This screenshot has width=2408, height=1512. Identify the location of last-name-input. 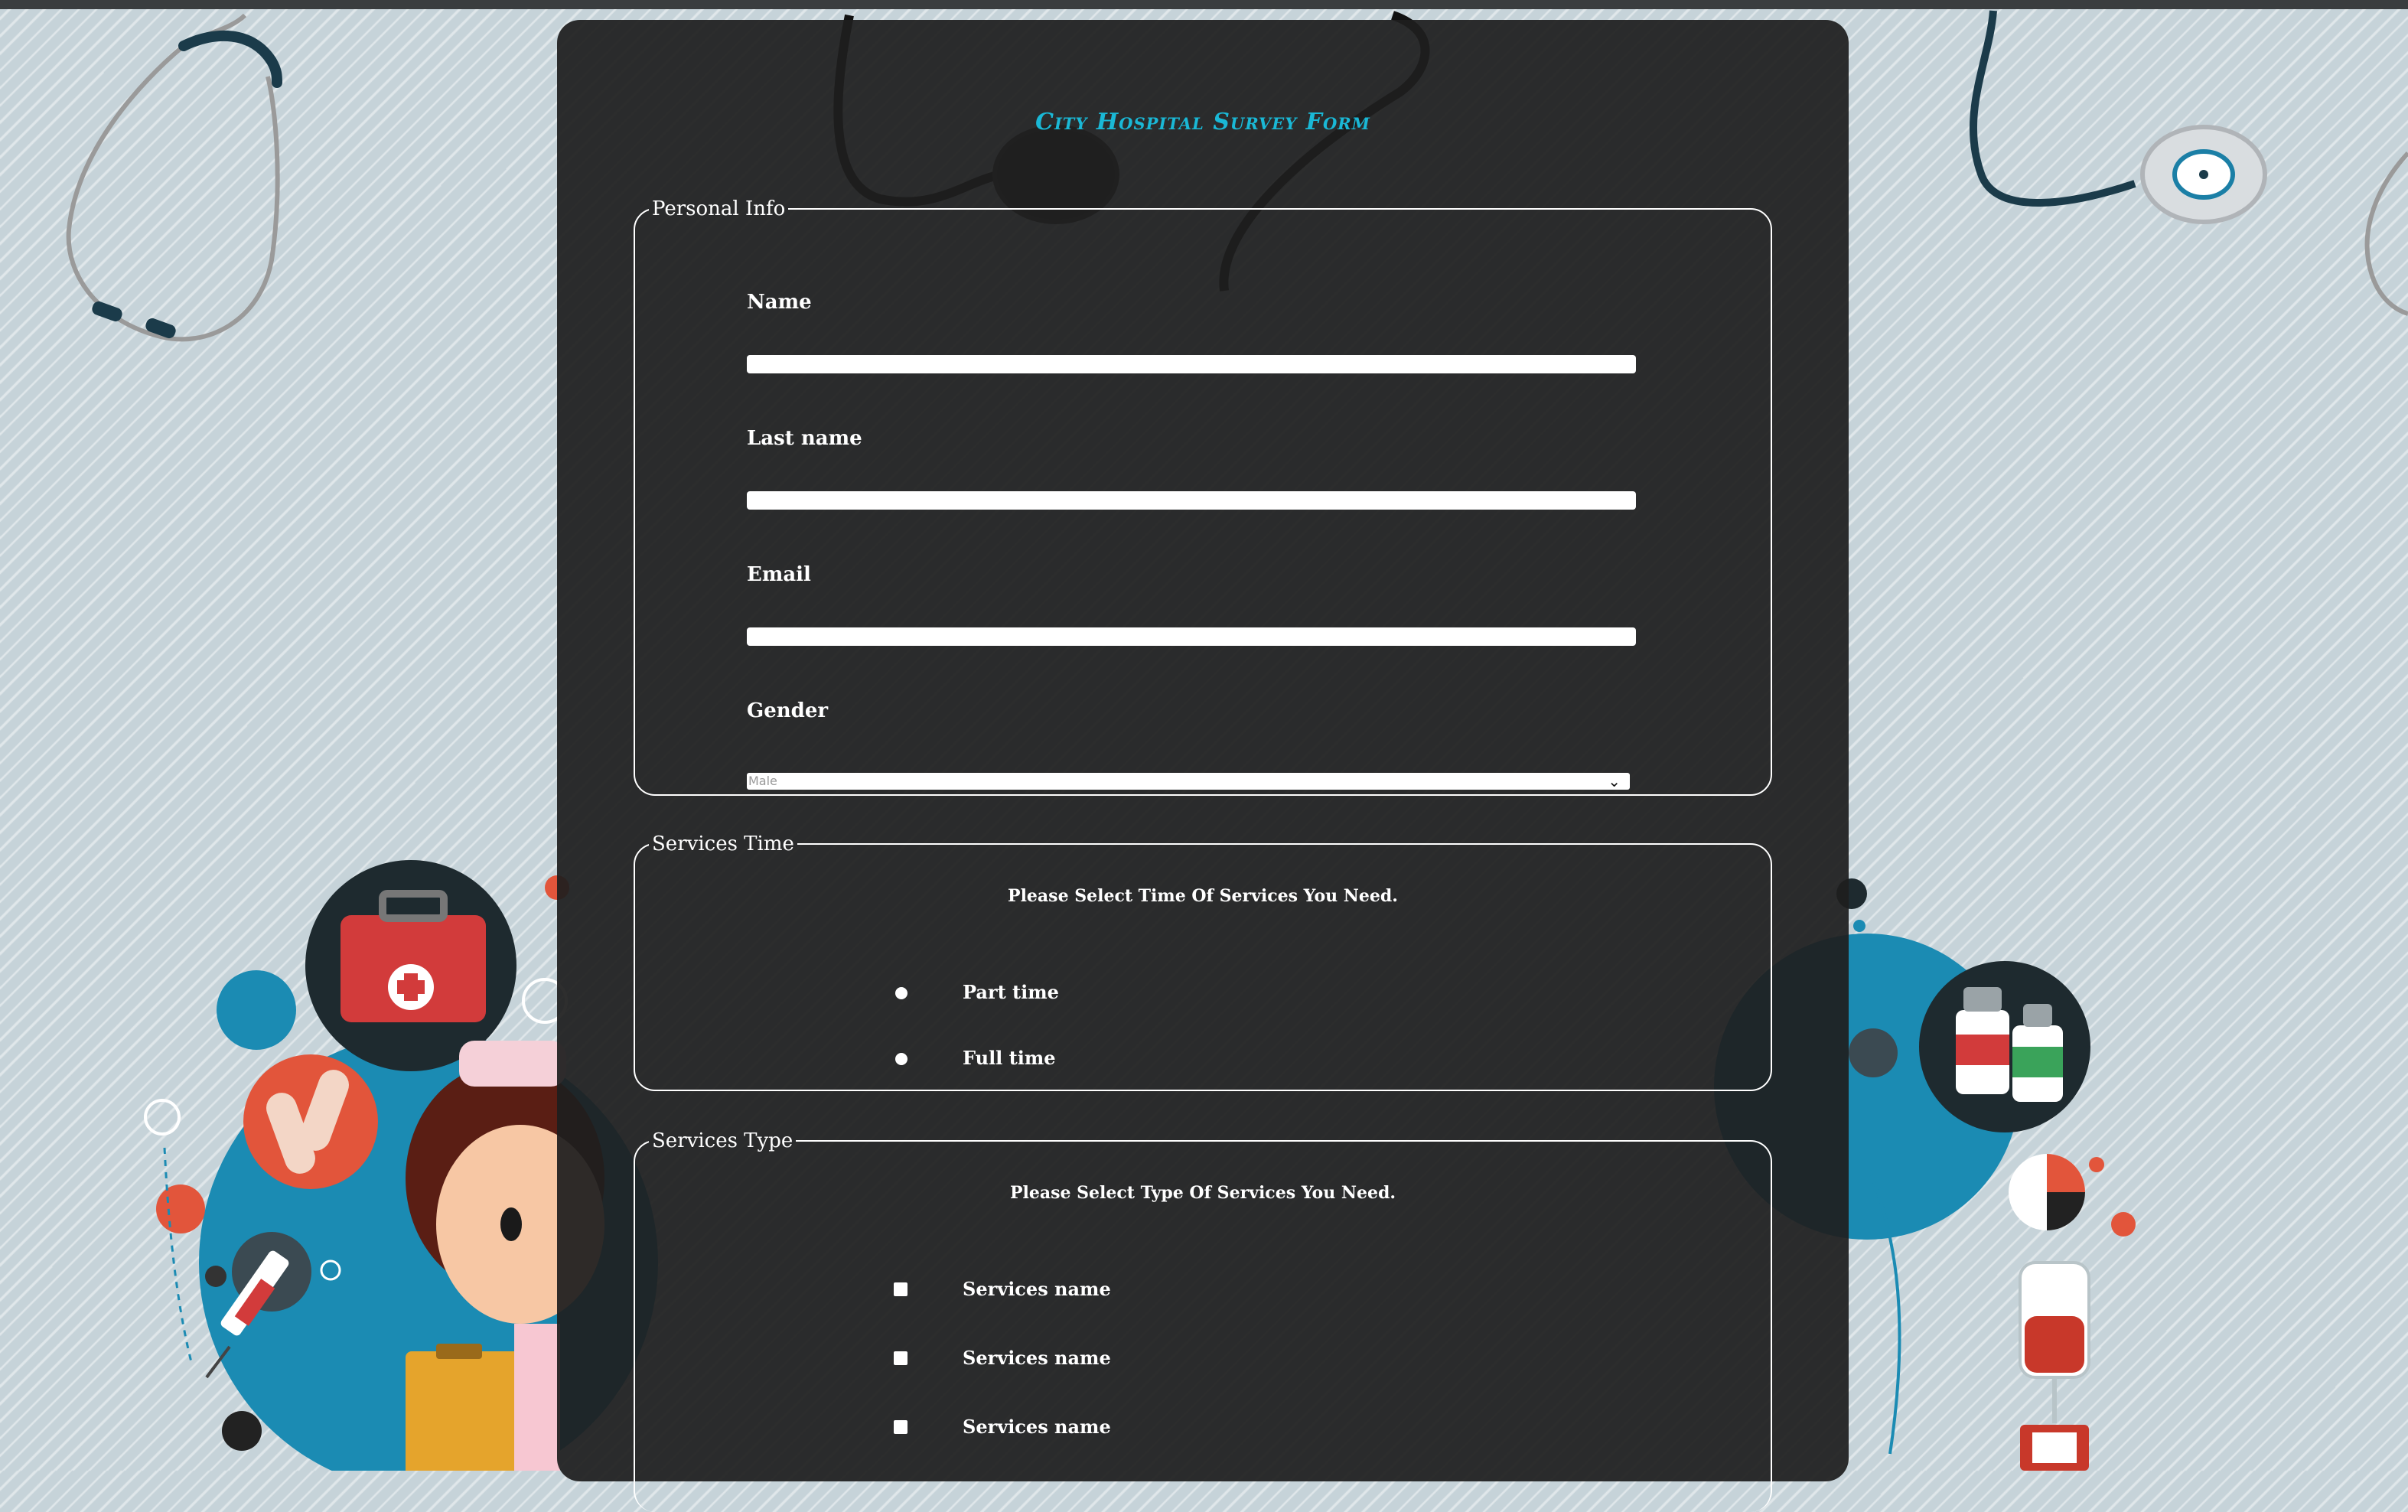
(1191, 500).